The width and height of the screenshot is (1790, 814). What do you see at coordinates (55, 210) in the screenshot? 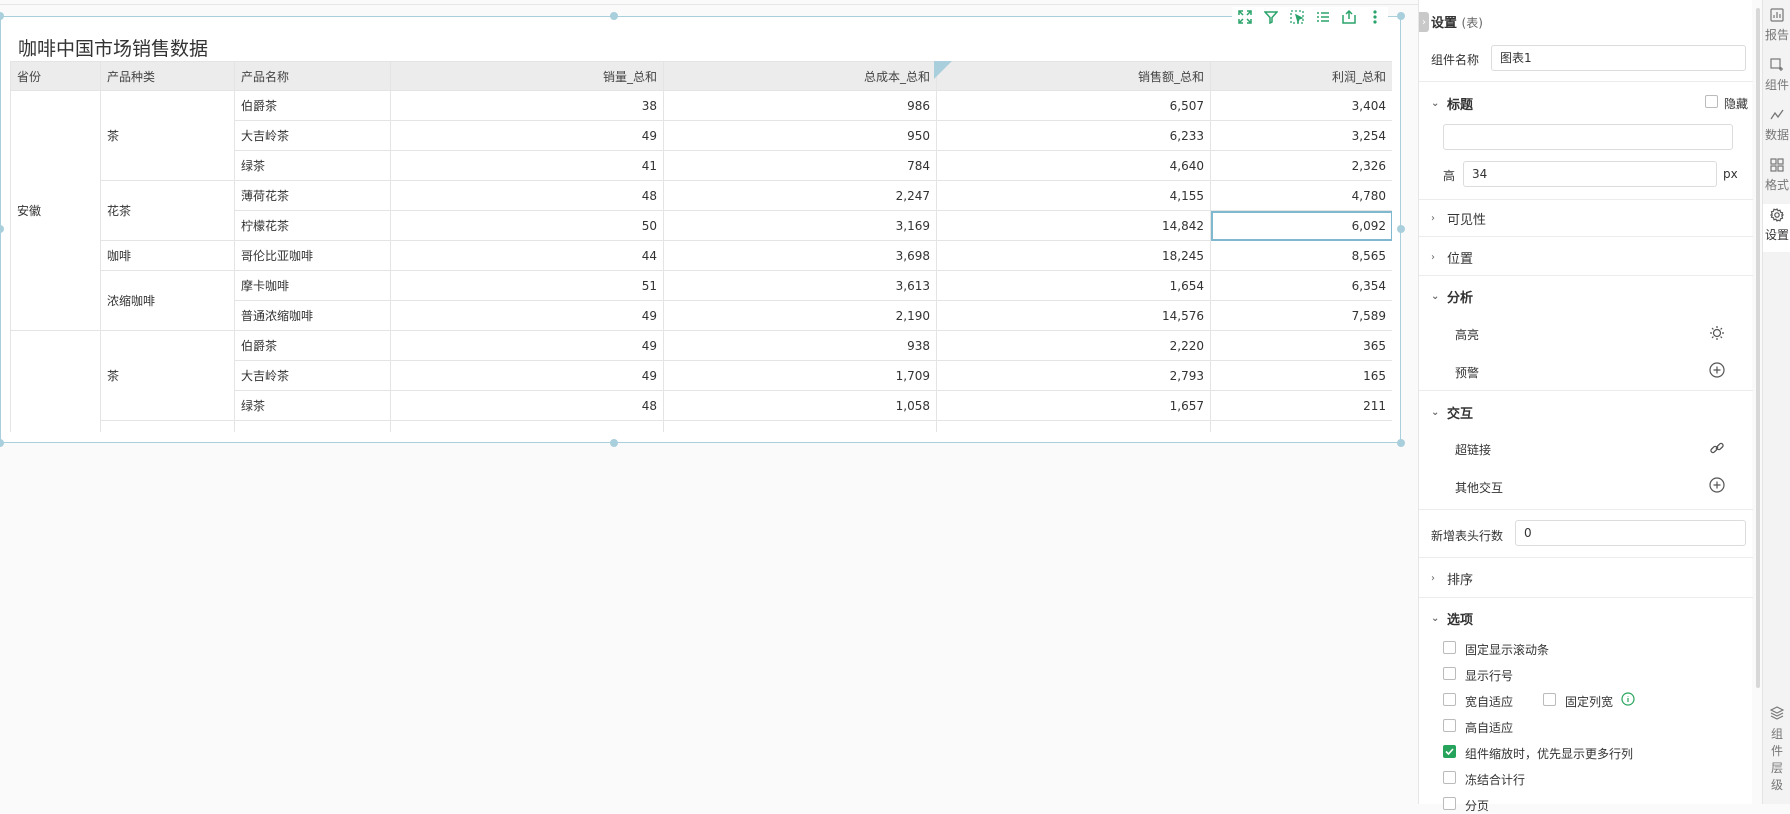
I see `cell-province: 安徽` at bounding box center [55, 210].